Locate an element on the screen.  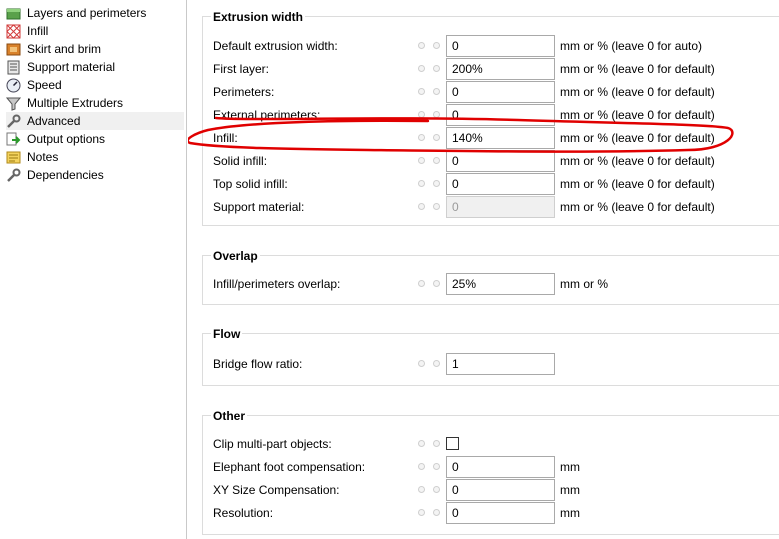
setting-label: Resolution: is located at coordinates (243, 513).